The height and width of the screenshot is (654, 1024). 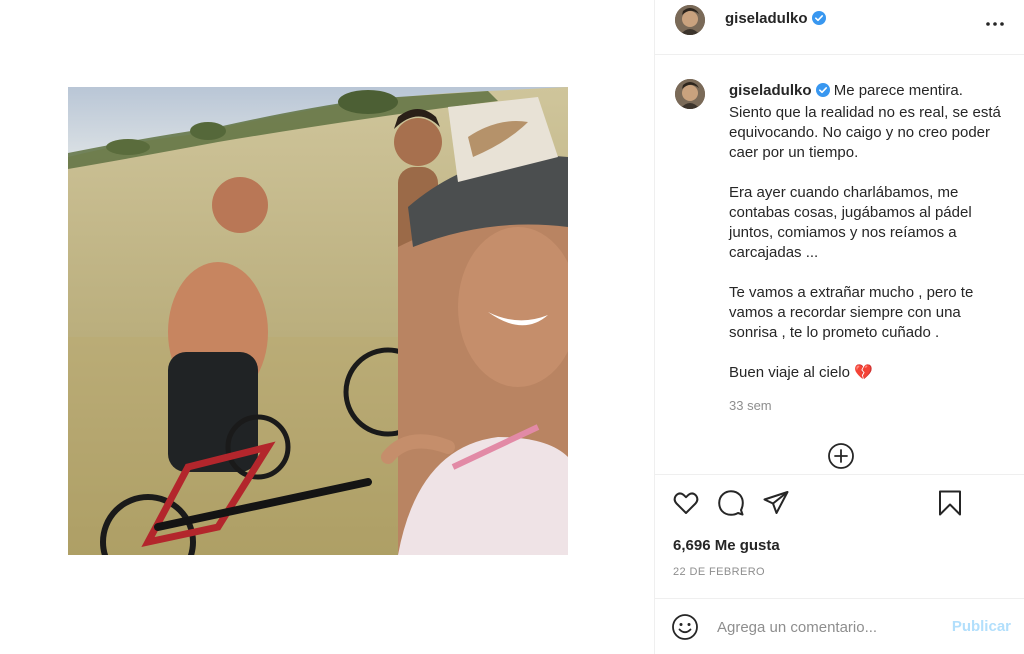 I want to click on bookmark-icon, so click(x=950, y=503).